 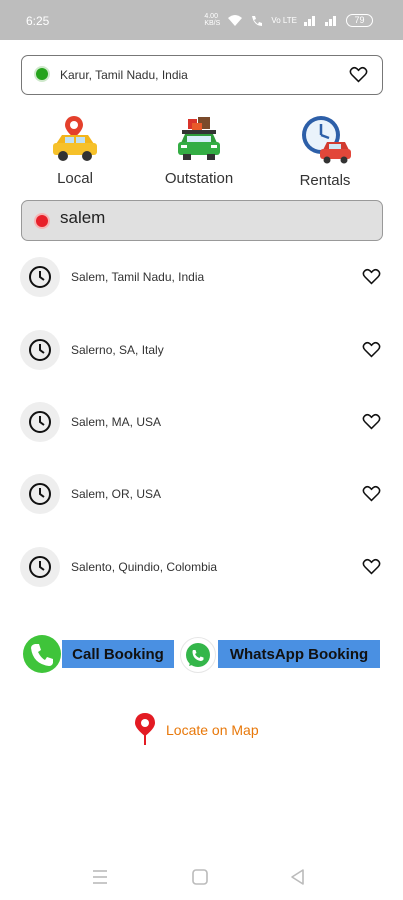 I want to click on pickup-location-field: Karur, Tamil Nadu, India, so click(x=202, y=75).